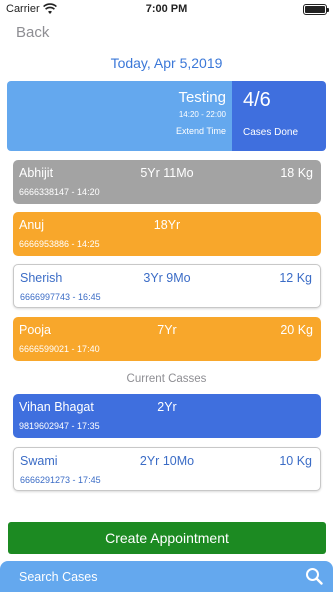 This screenshot has height=592, width=333. What do you see at coordinates (257, 100) in the screenshot?
I see `cases-done-count: 4/6` at bounding box center [257, 100].